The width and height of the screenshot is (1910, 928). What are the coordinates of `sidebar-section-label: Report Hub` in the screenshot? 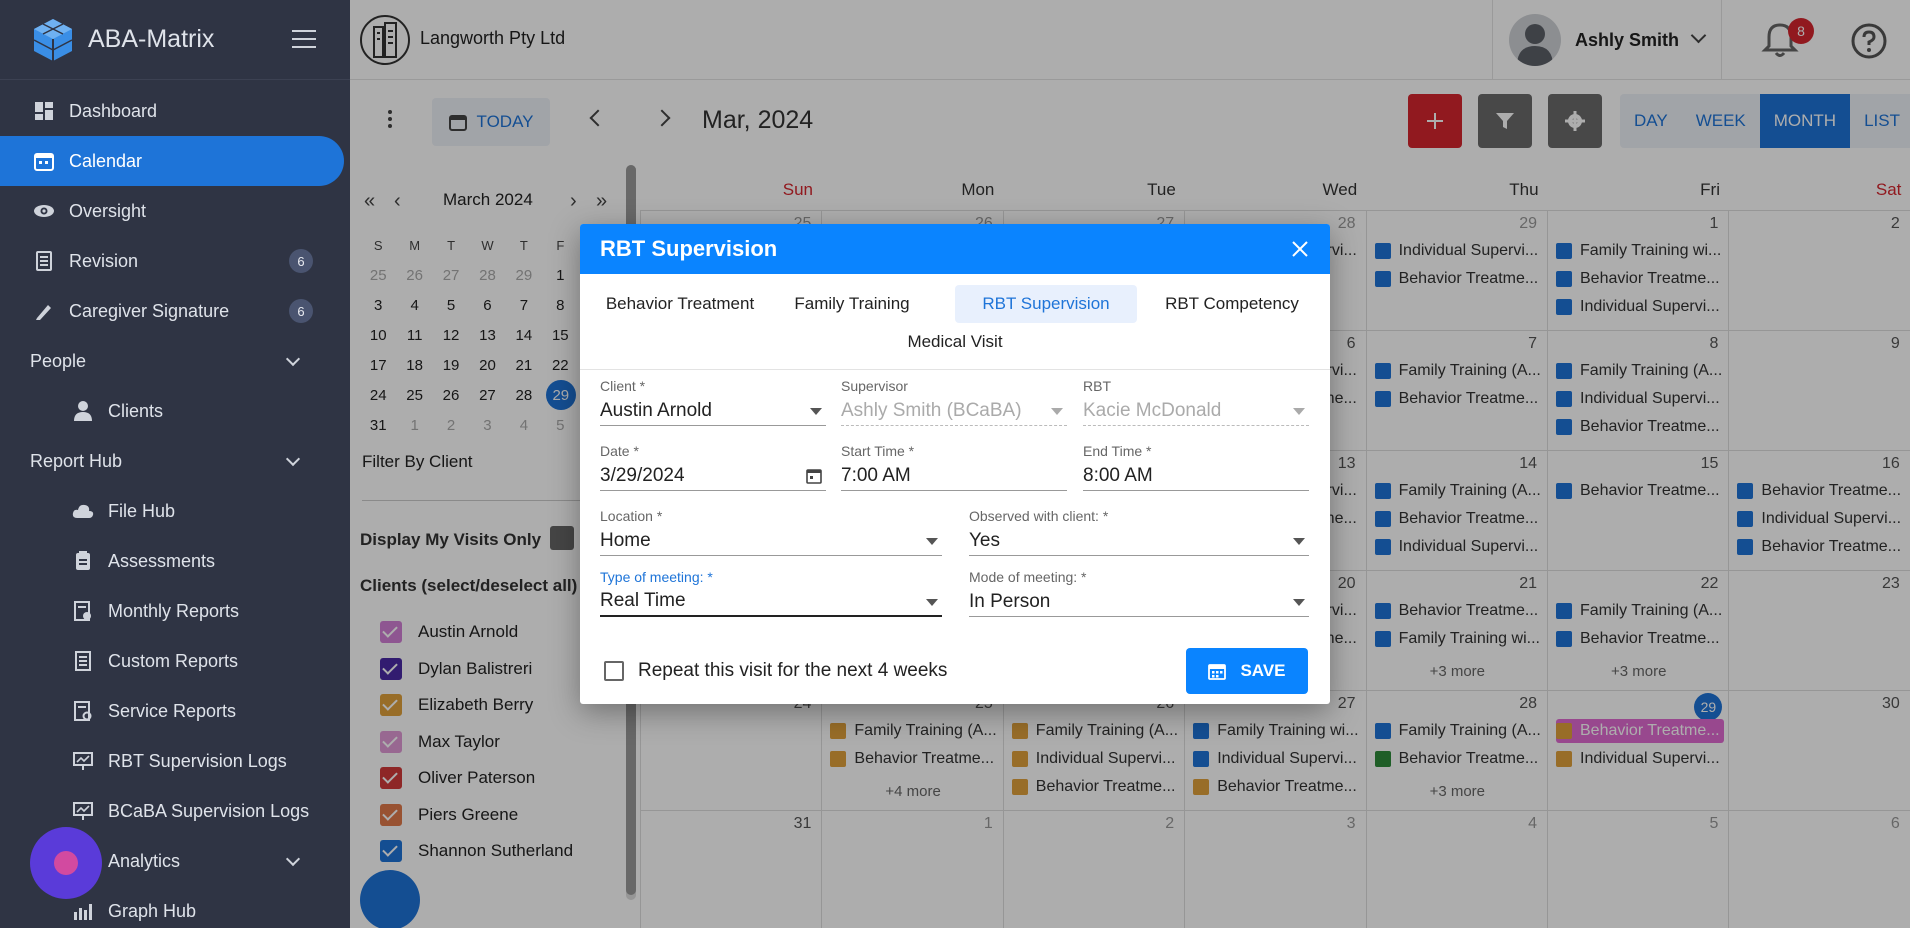 It's located at (76, 460).